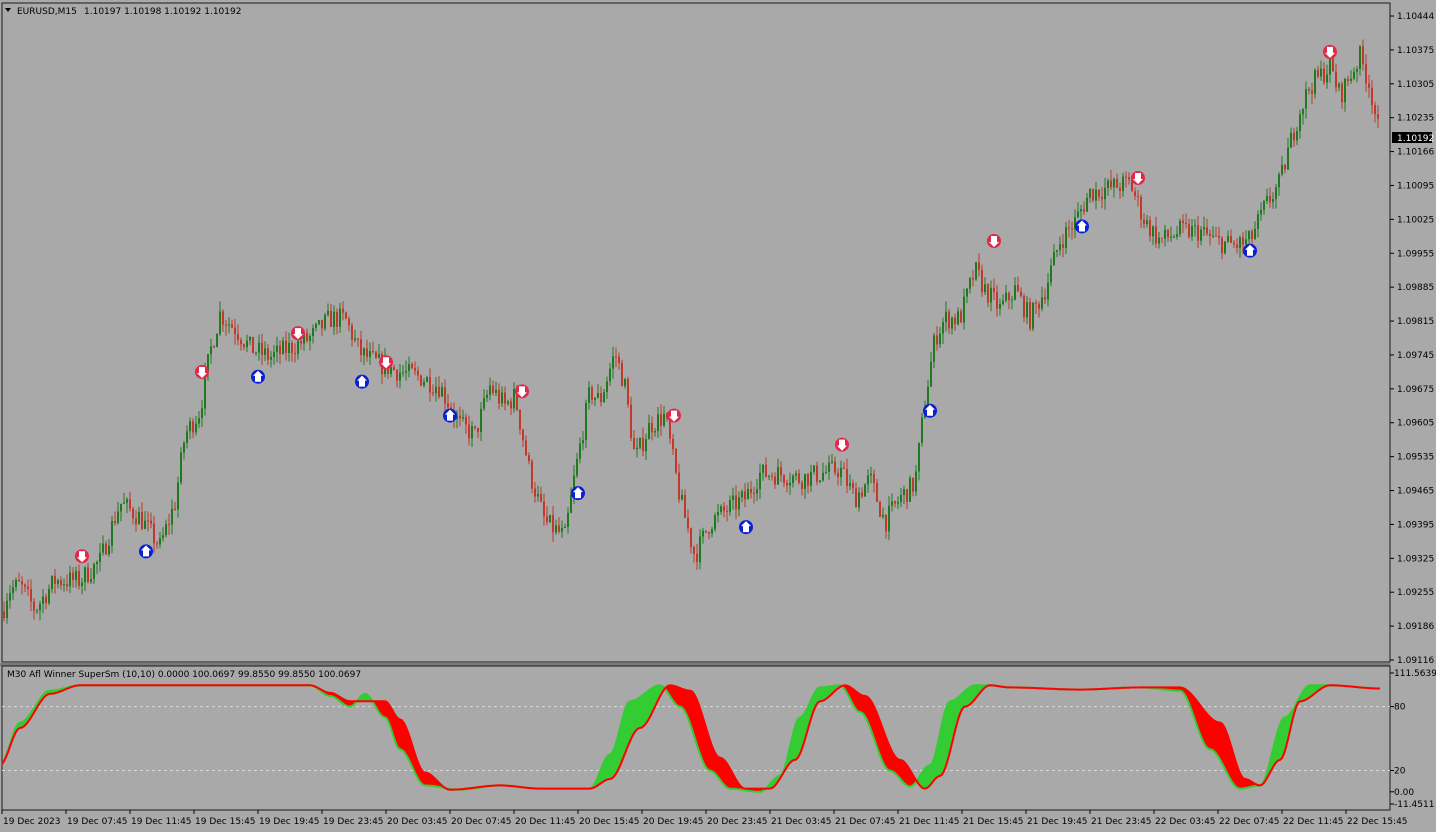 The height and width of the screenshot is (832, 1436). Describe the element at coordinates (1415, 661) in the screenshot. I see `price-tick-label: 1.09116` at that location.